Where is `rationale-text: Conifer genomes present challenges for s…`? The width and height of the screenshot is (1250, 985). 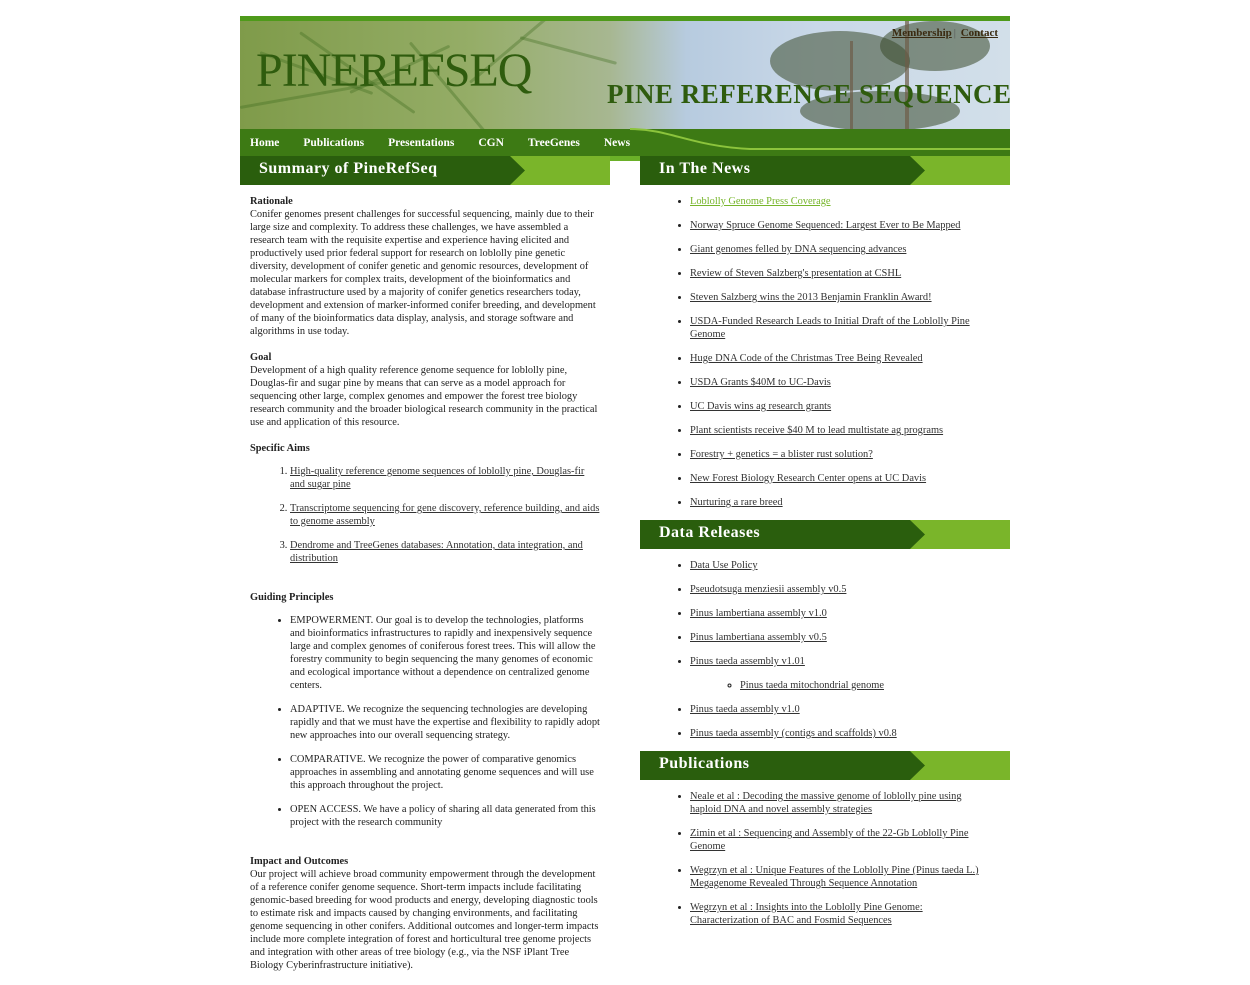 rationale-text: Conifer genomes present challenges for s… is located at coordinates (423, 273).